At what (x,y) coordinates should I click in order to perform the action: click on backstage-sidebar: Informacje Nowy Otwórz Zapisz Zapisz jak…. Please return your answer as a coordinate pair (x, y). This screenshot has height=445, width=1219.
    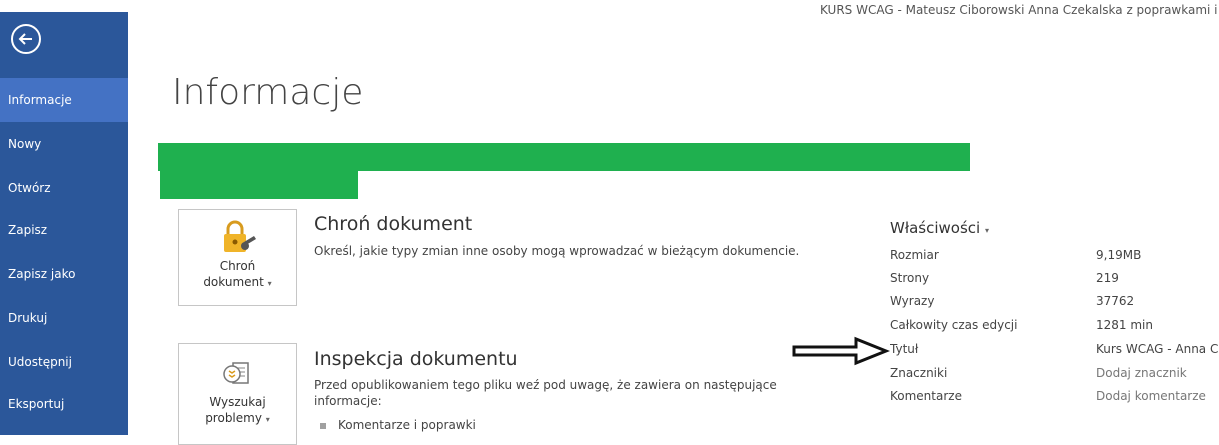
    Looking at the image, I should click on (64, 223).